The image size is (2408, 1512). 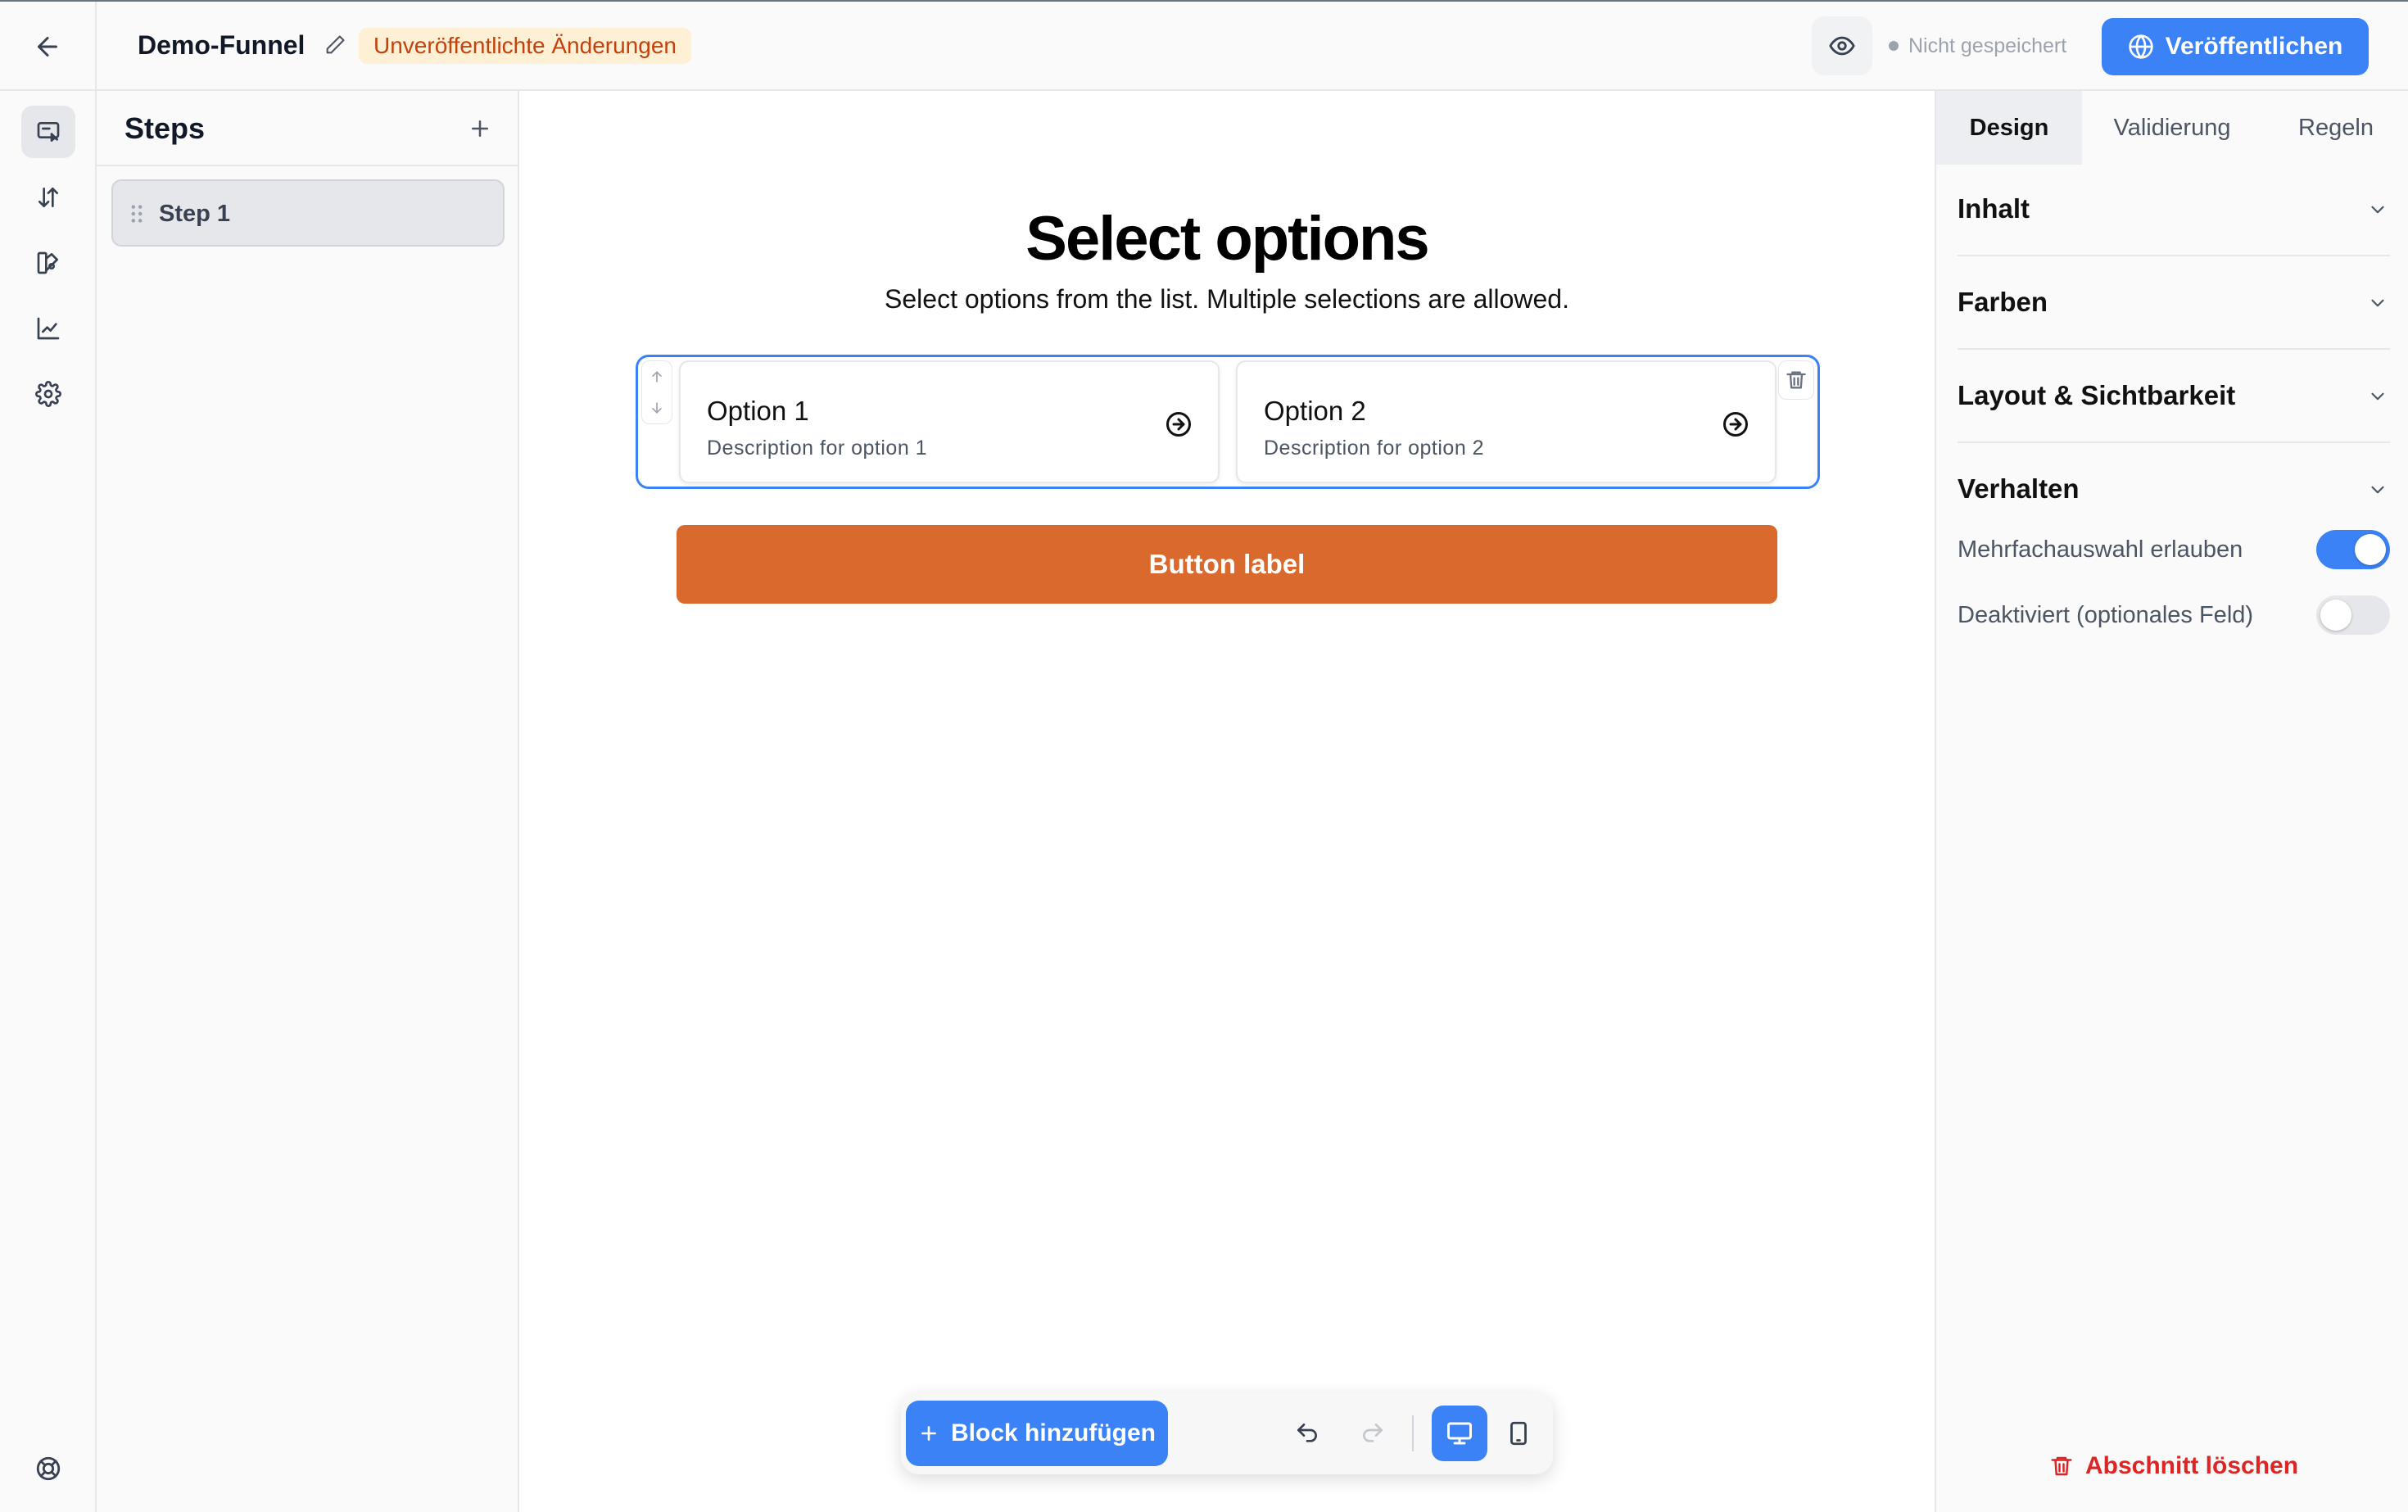 I want to click on chart-icon, so click(x=48, y=328).